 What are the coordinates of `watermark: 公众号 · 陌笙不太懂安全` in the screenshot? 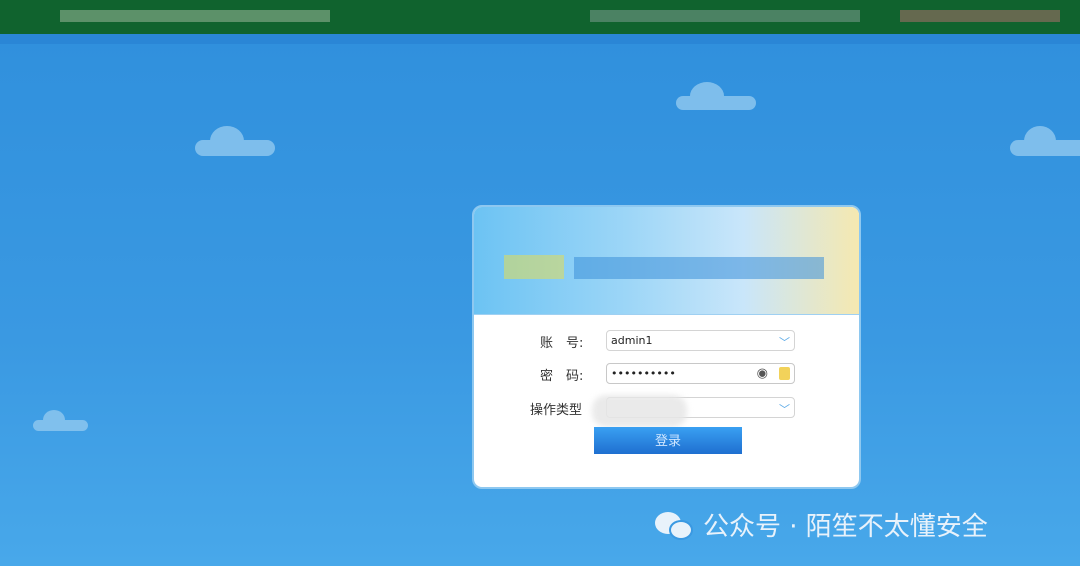 It's located at (821, 524).